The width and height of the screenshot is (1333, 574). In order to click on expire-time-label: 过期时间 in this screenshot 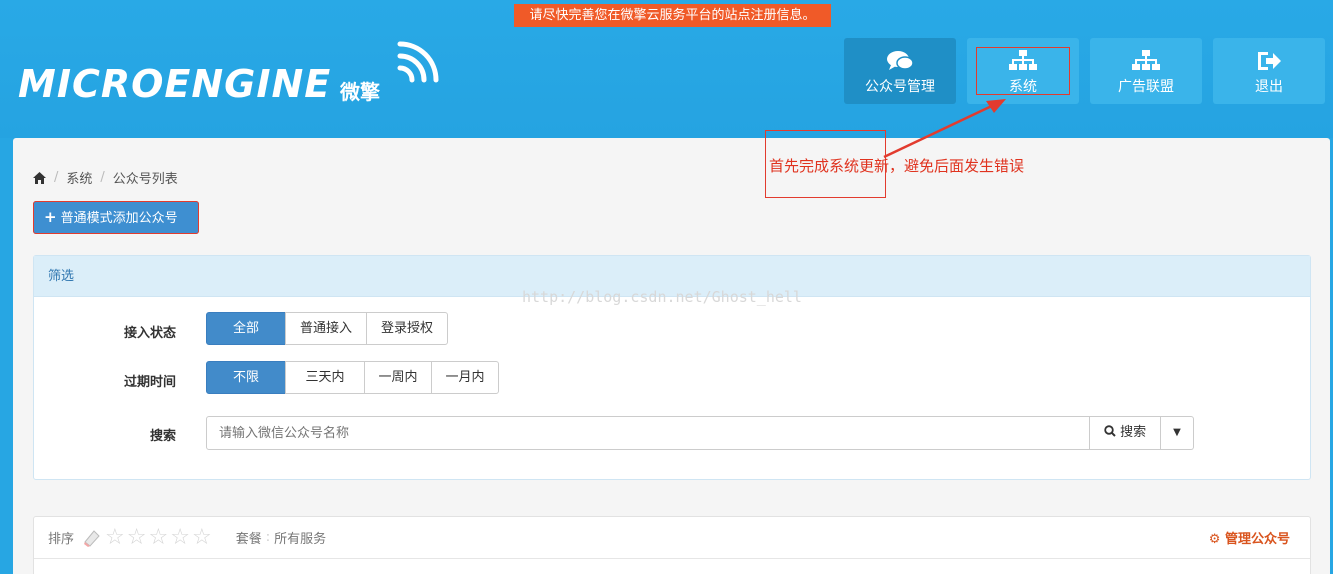, I will do `click(149, 382)`.